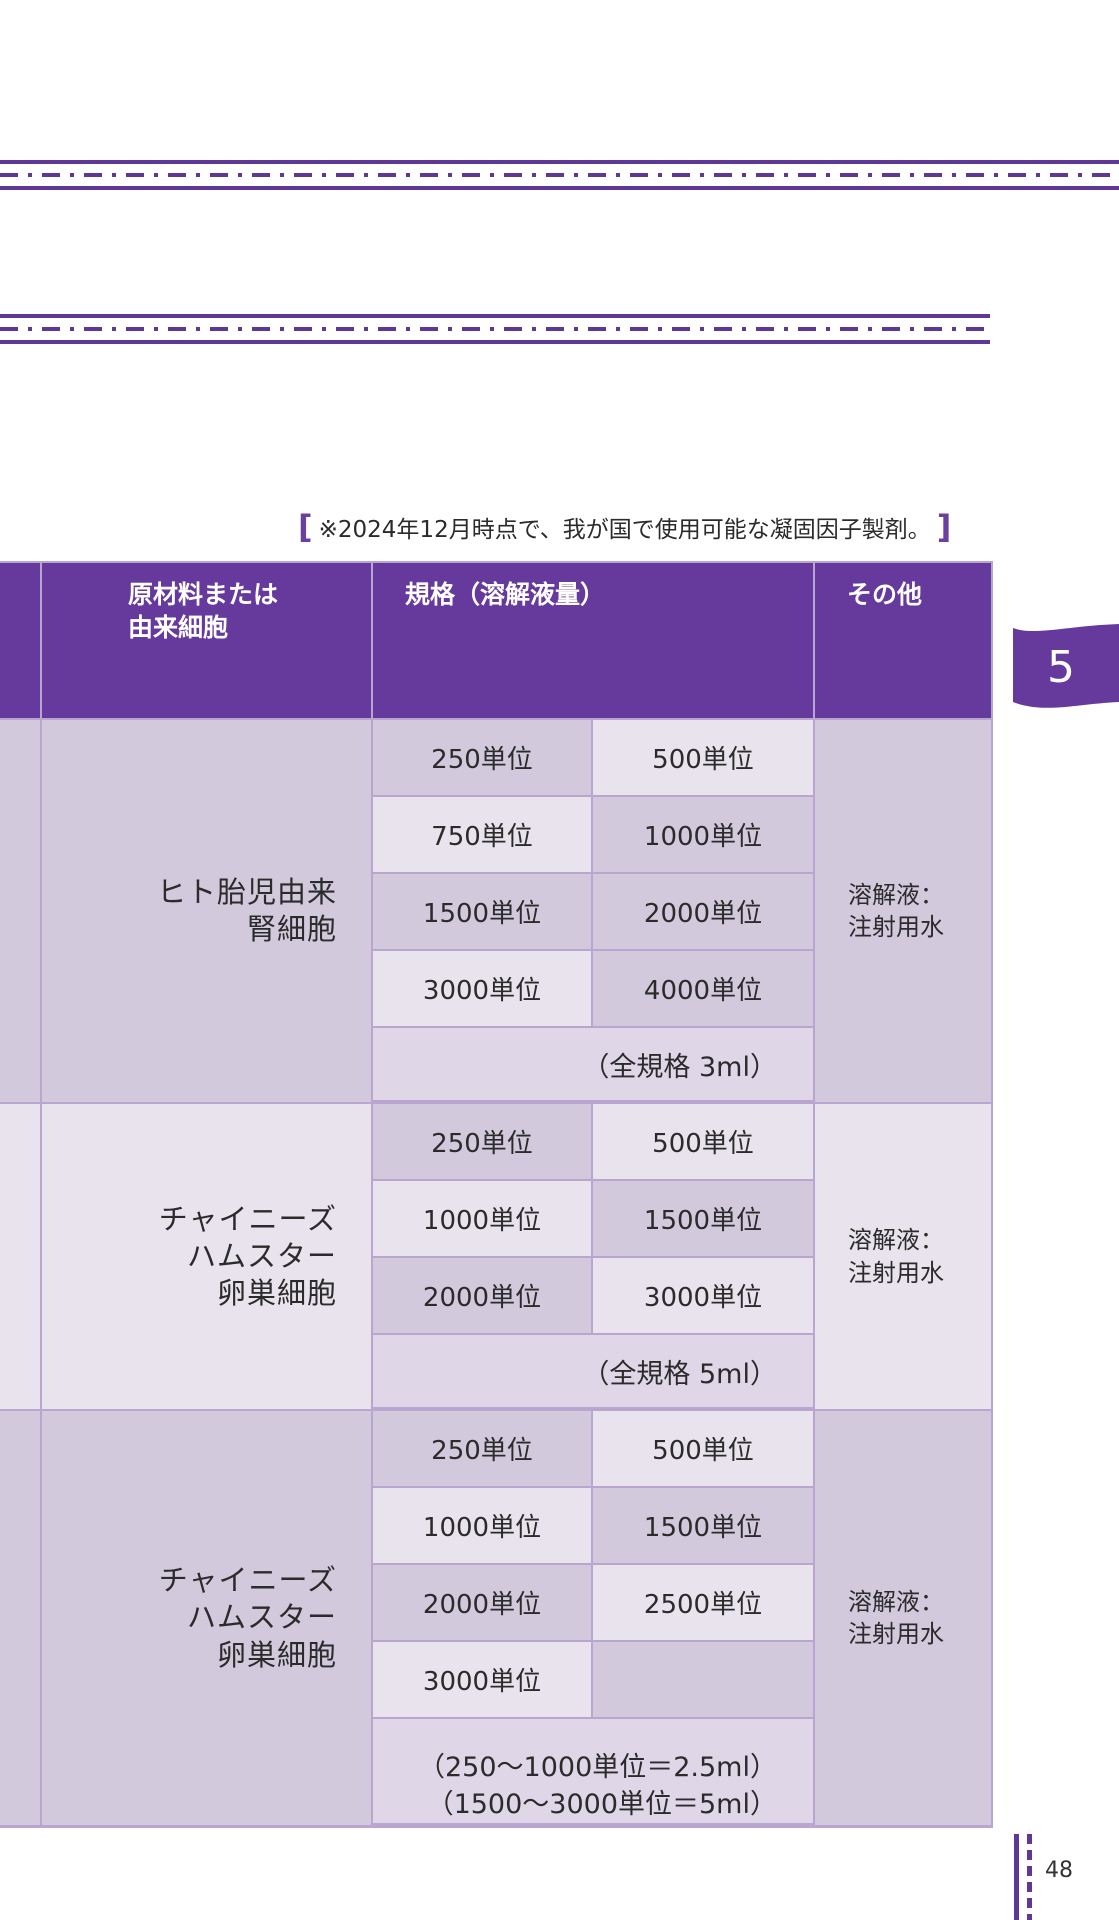 This screenshot has width=1119, height=1920. I want to click on volume-note-cell: （全規格 5ml）, so click(593, 1371).